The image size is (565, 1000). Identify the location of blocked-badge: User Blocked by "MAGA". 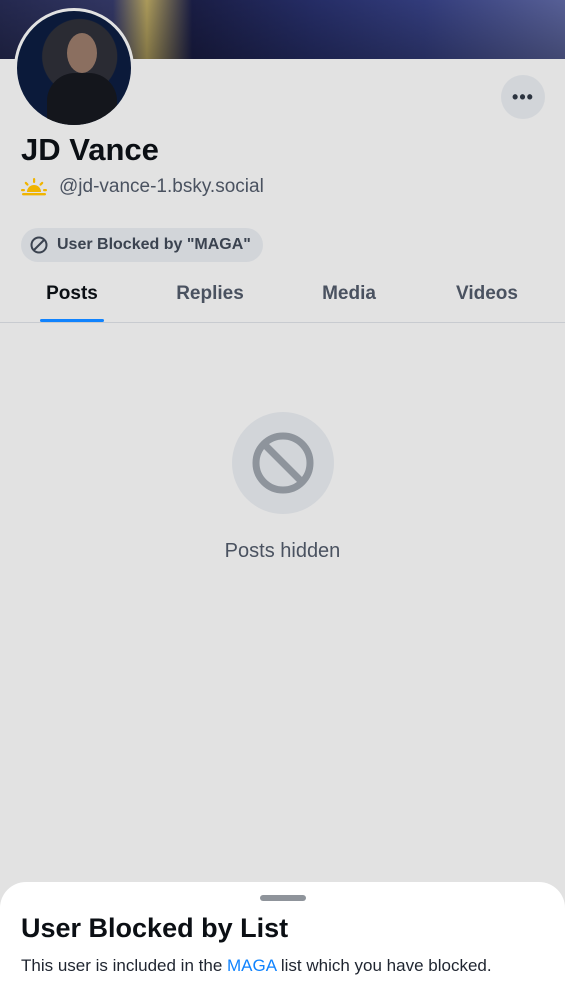
(142, 245).